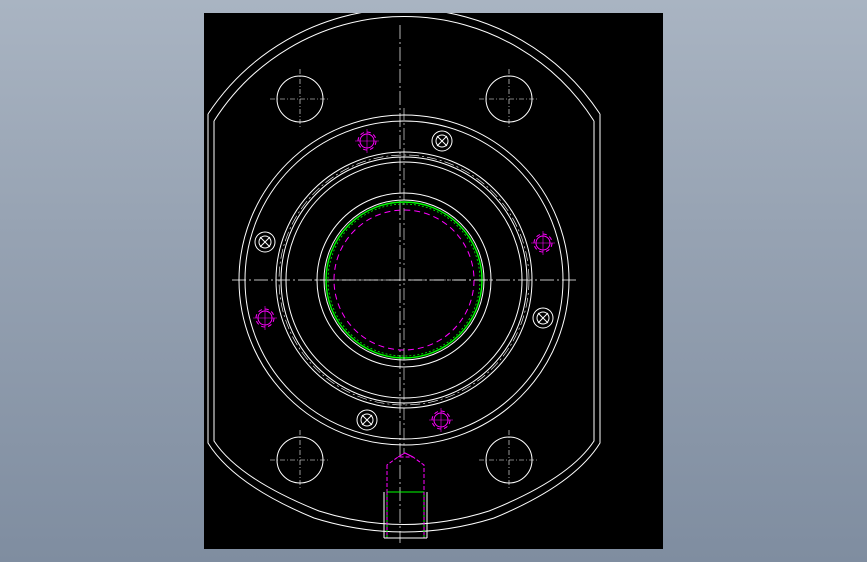  Describe the element at coordinates (405, 495) in the screenshot. I see `bottom-port` at that location.